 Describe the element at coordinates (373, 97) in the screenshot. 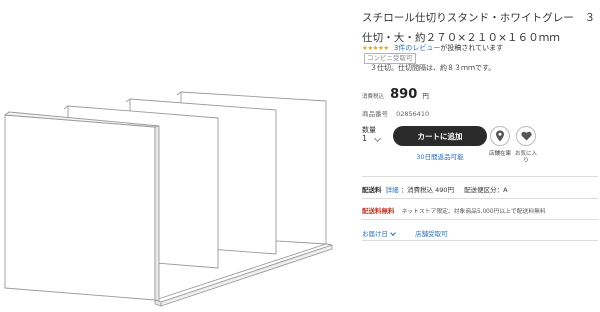

I see `price-tax-label: 消費税込` at that location.